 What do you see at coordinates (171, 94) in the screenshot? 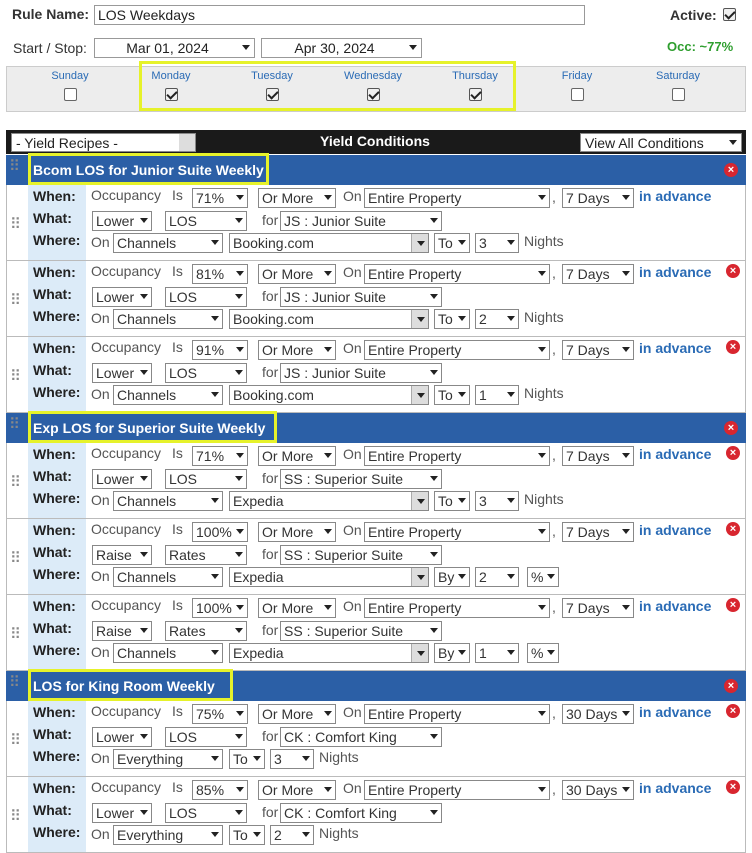
I see `day-checkbox-monday` at bounding box center [171, 94].